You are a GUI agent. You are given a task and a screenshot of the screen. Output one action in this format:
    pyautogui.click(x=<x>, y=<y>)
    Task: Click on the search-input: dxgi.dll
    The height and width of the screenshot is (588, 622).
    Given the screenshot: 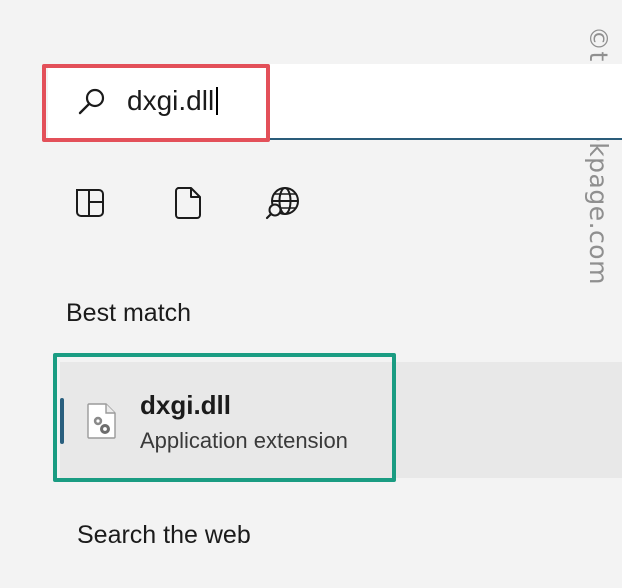 What is the action you would take?
    pyautogui.click(x=173, y=101)
    